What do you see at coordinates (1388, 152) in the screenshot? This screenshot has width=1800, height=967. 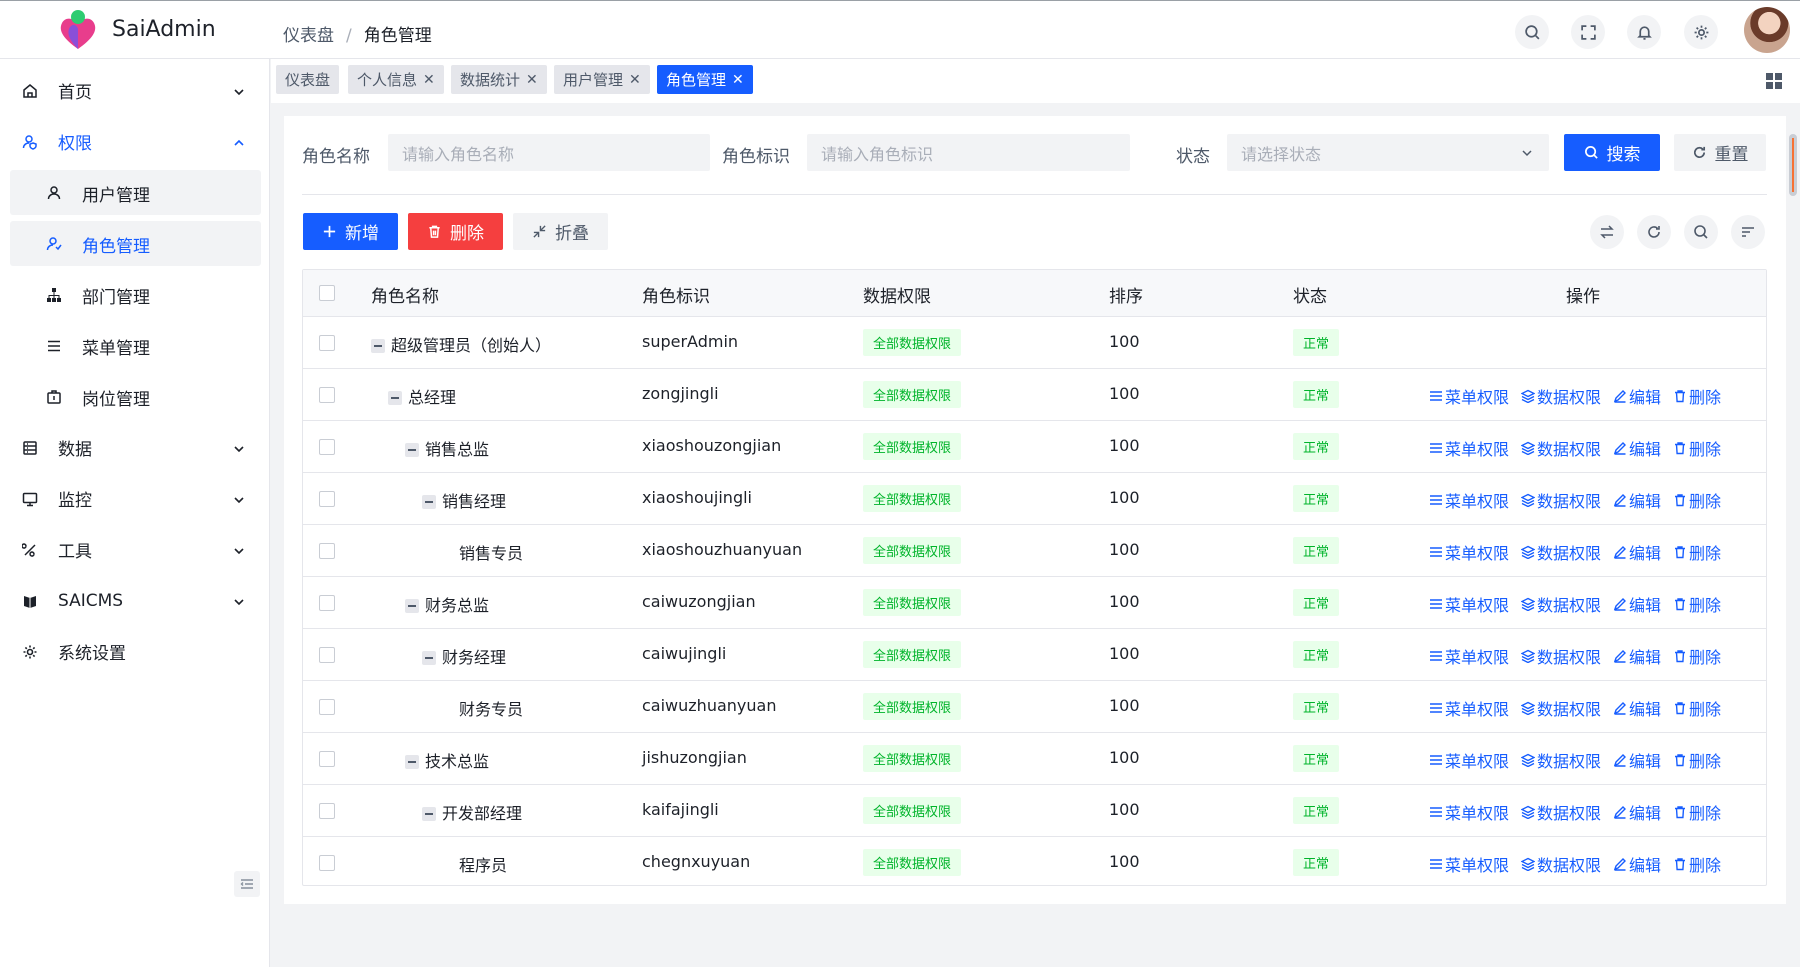 I see `status-select: 请选择状态` at bounding box center [1388, 152].